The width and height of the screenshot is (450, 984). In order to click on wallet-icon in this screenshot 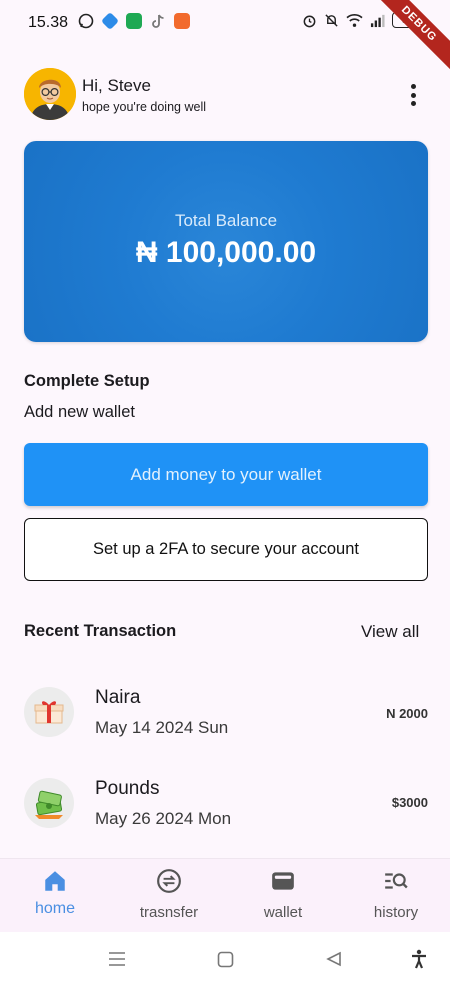, I will do `click(283, 881)`.